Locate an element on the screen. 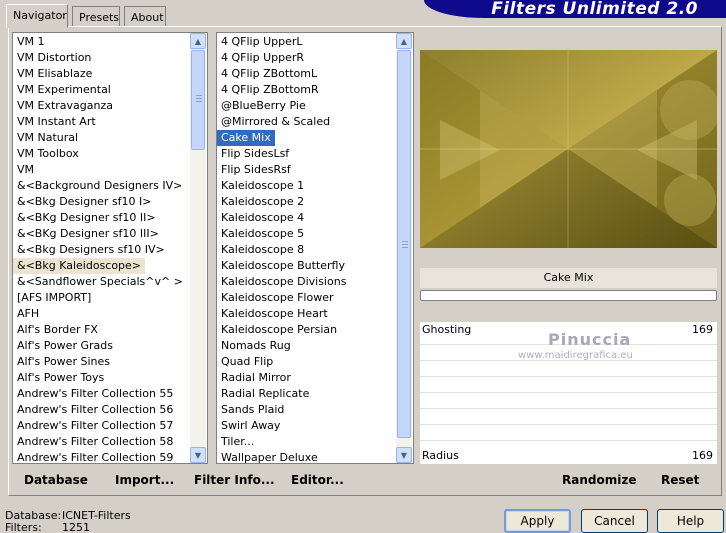 This screenshot has height=533, width=726. filter-item: Radial Replicate is located at coordinates (315, 394).